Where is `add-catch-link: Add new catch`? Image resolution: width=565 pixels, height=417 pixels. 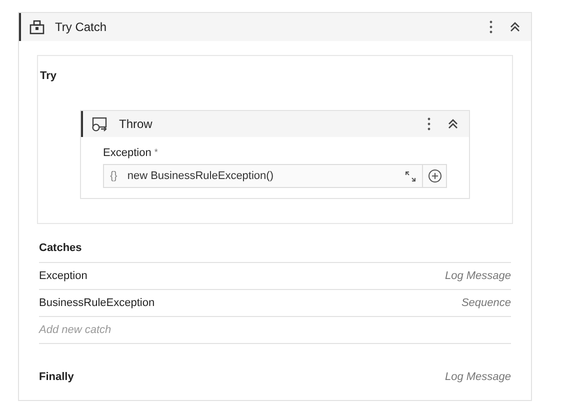
add-catch-link: Add new catch is located at coordinates (75, 330).